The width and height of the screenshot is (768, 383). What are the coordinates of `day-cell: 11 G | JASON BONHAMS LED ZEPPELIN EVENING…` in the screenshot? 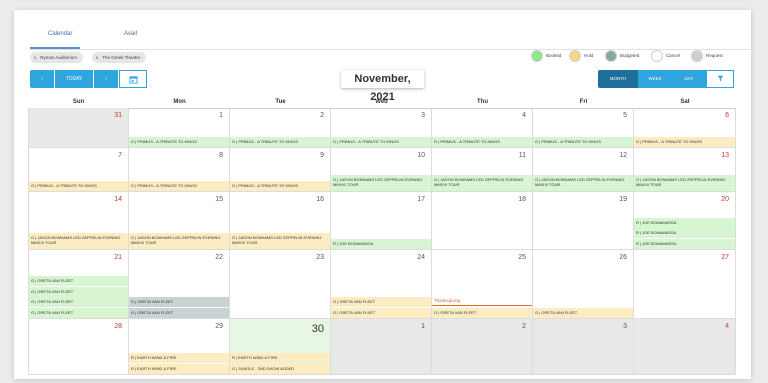 It's located at (482, 170).